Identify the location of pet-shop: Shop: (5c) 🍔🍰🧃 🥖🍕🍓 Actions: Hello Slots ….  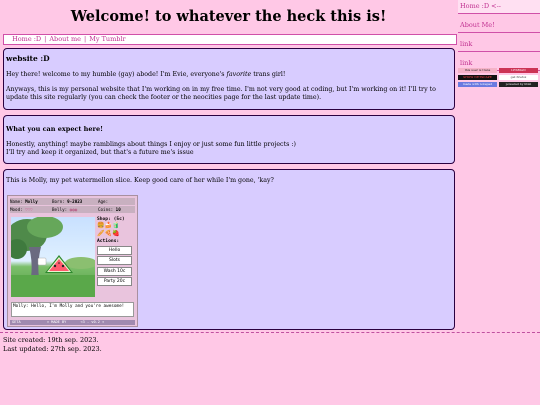
(115, 252).